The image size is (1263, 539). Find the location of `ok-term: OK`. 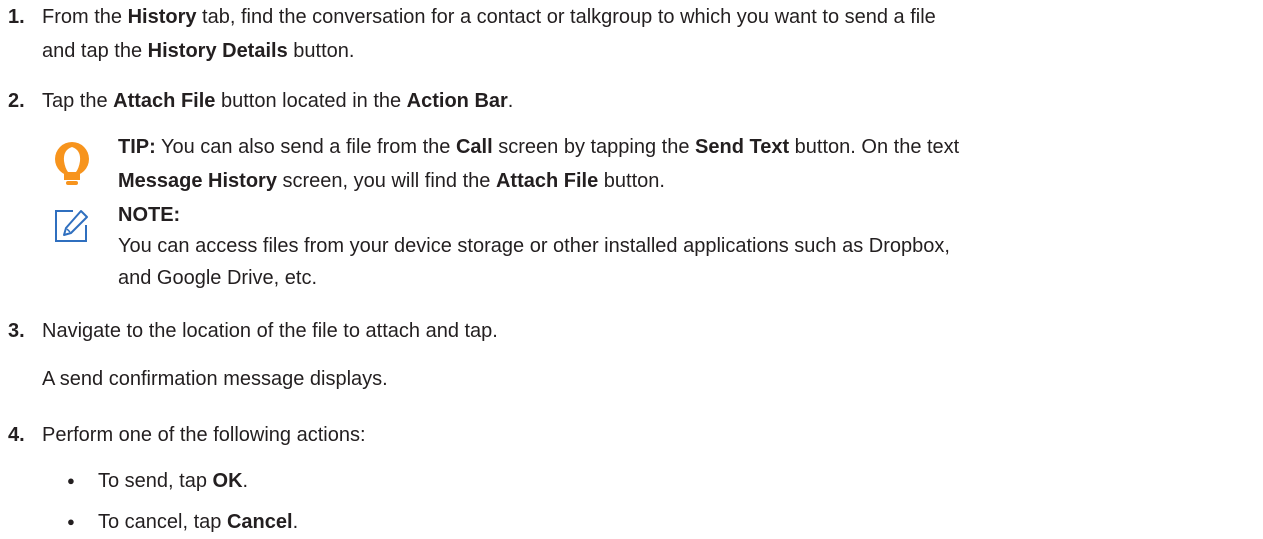

ok-term: OK is located at coordinates (227, 481).